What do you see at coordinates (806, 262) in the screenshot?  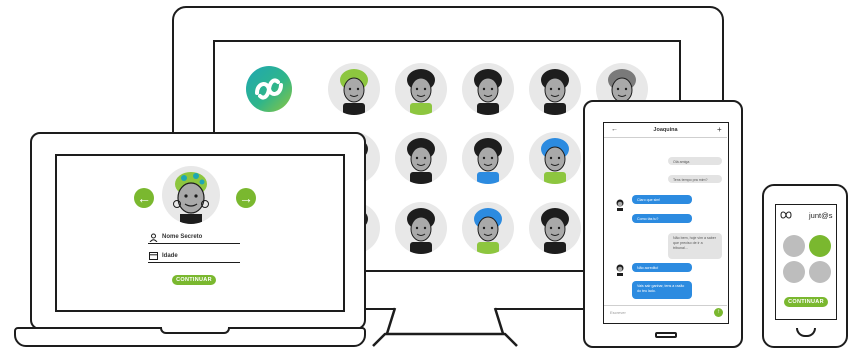 I see `phone-screen: junt@s CONTINUAR` at bounding box center [806, 262].